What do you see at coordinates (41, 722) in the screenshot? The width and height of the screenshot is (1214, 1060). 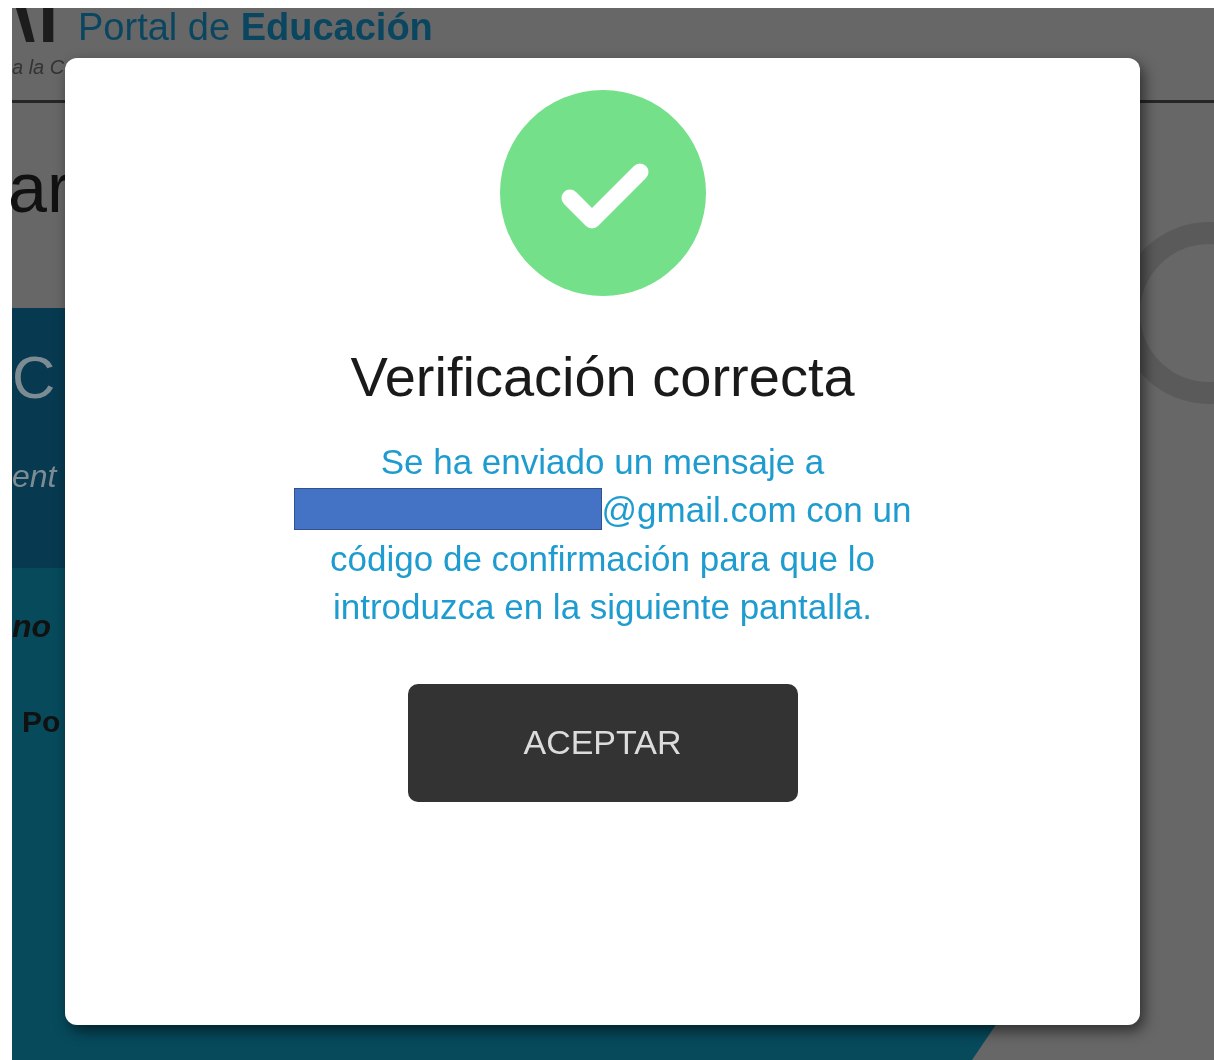 I see `field-label: Po` at bounding box center [41, 722].